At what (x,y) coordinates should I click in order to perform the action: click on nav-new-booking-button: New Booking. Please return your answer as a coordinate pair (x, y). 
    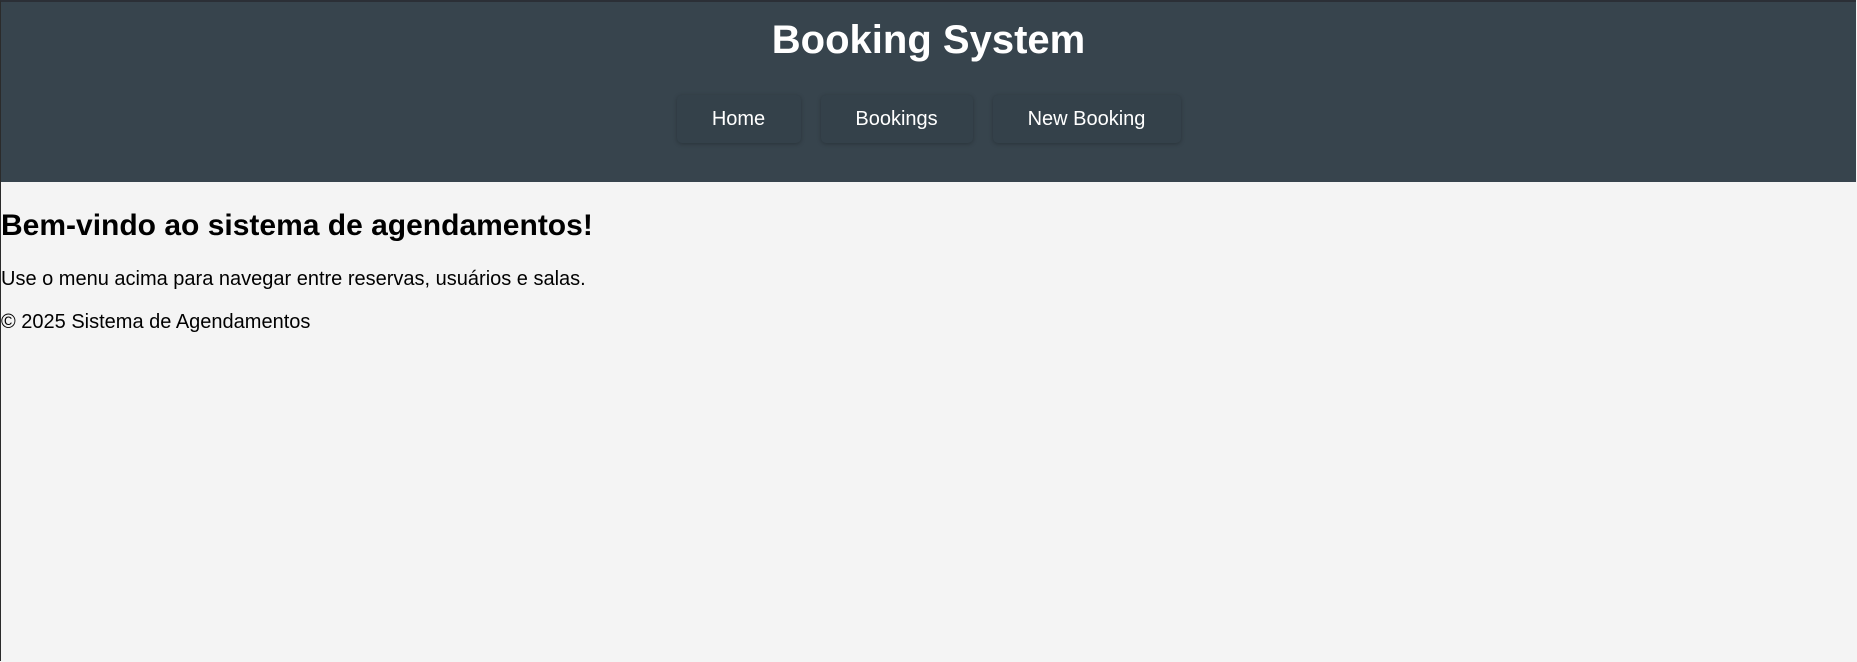
    Looking at the image, I should click on (1086, 119).